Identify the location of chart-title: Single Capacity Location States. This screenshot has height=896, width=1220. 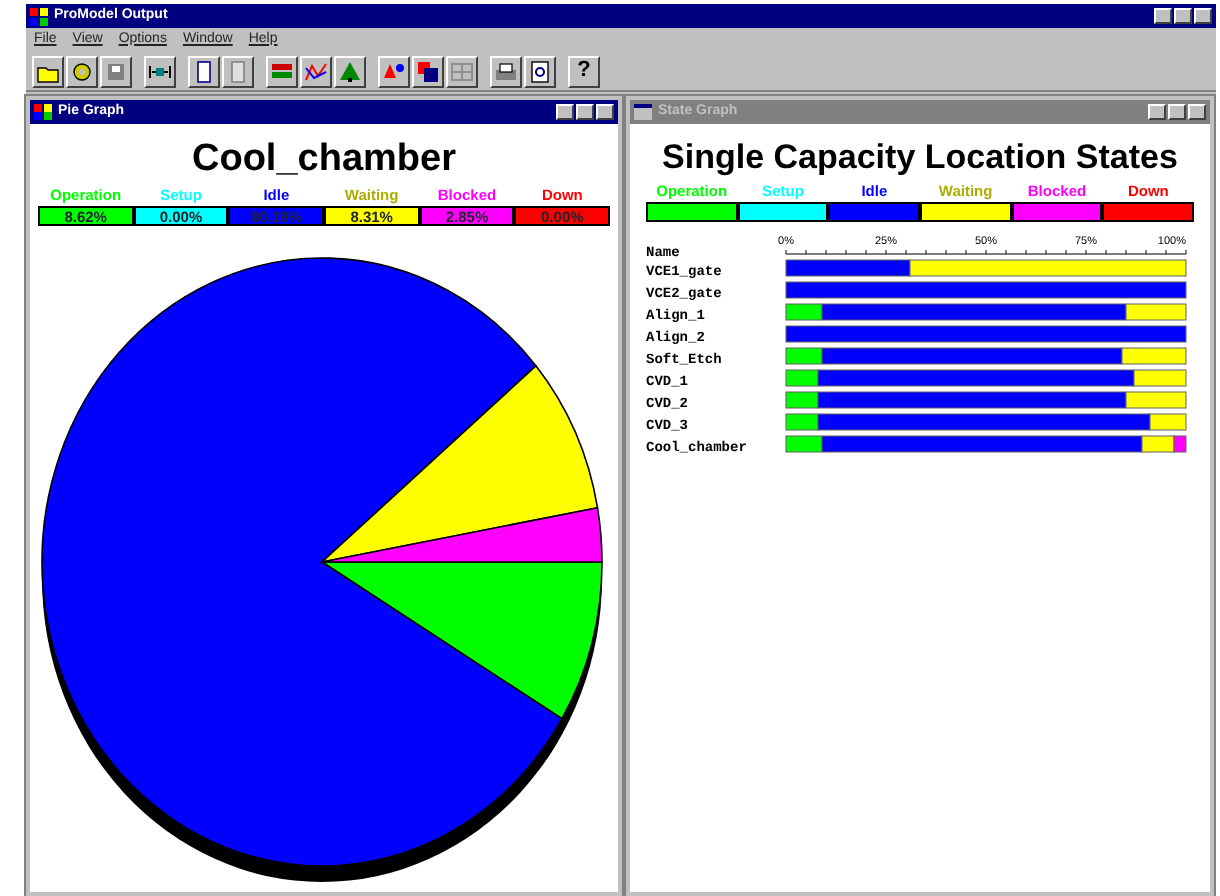
(920, 157).